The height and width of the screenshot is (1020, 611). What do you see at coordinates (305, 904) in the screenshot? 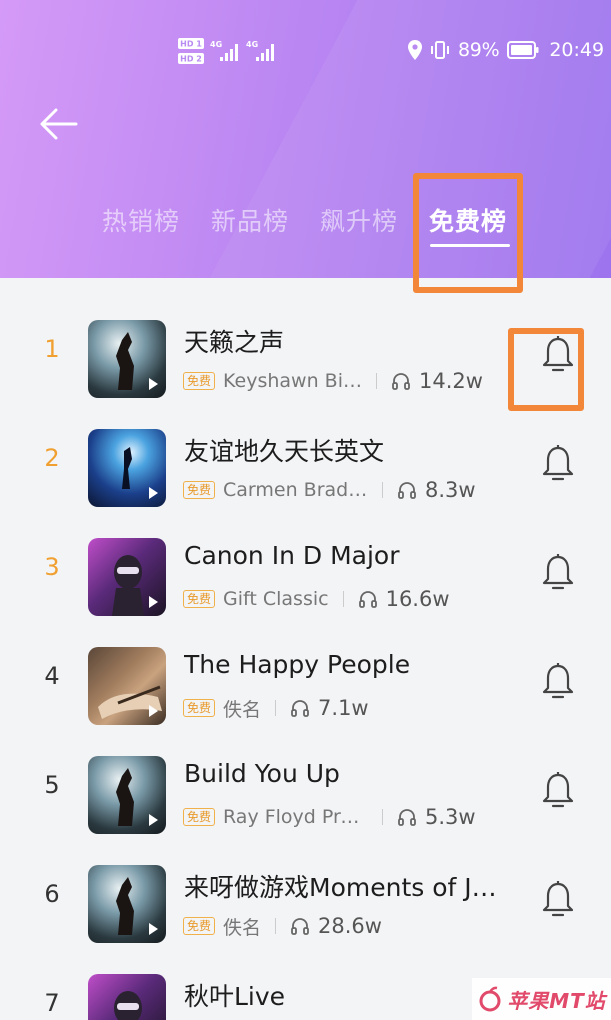
I see `list-item: 6 来呀做游戏Moments of J… 免费 佚名 28.6w` at bounding box center [305, 904].